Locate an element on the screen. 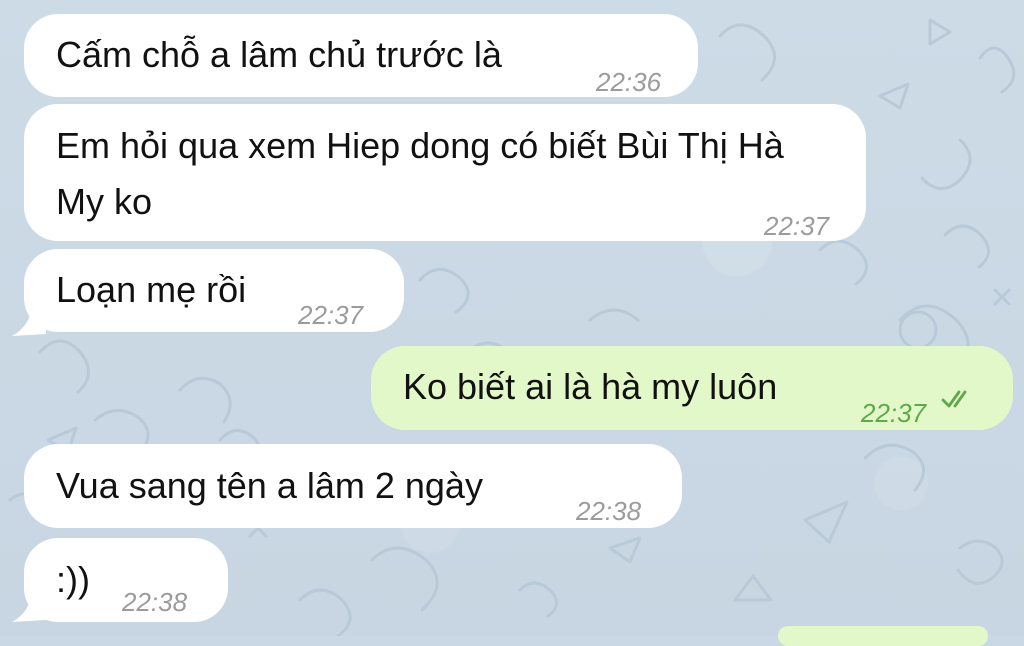 The width and height of the screenshot is (1024, 646). outgoing-message: Ko biết ai là hà my luôn 22:37 is located at coordinates (692, 388).